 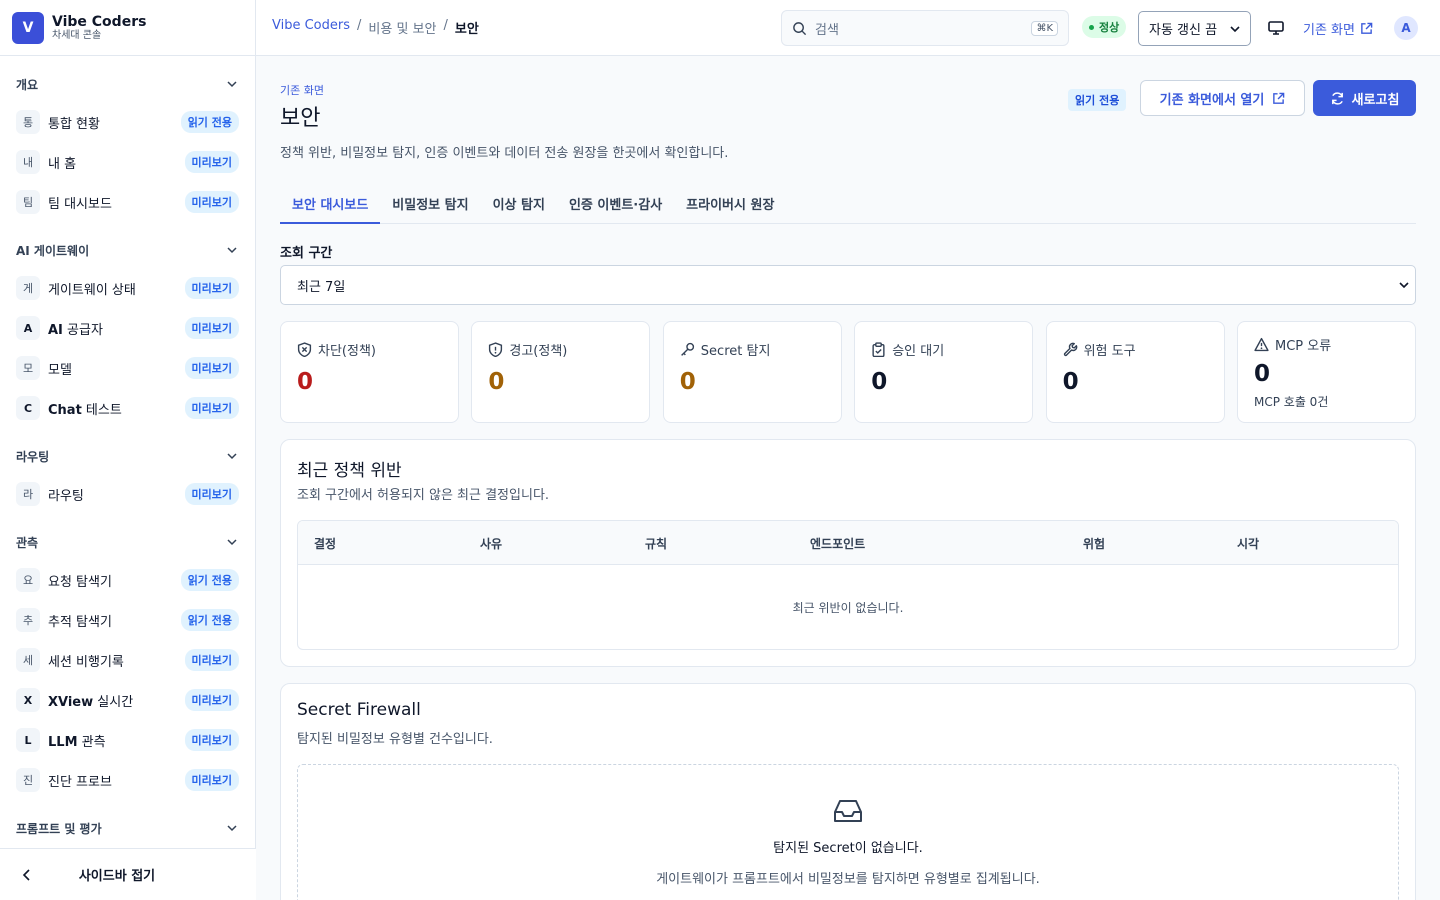 What do you see at coordinates (123, 580) in the screenshot?
I see `sidebar-item: 요 요청 탐색기 읽기 전용` at bounding box center [123, 580].